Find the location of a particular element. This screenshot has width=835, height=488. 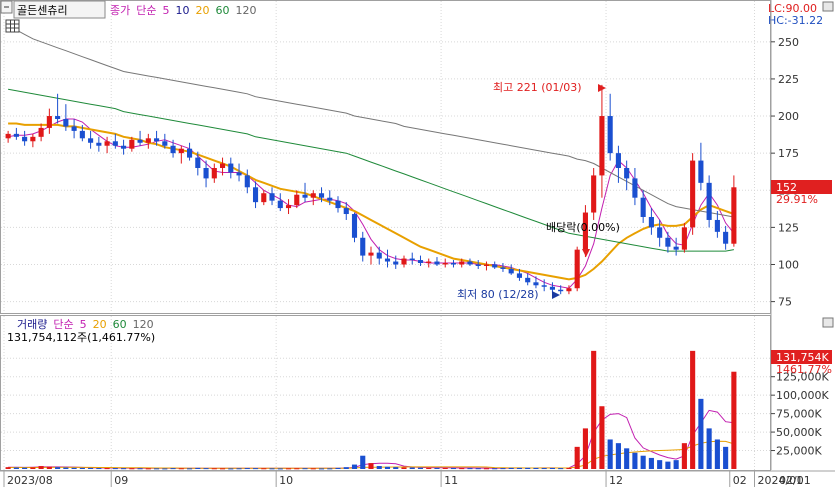

legend-item: 120 is located at coordinates (246, 10).